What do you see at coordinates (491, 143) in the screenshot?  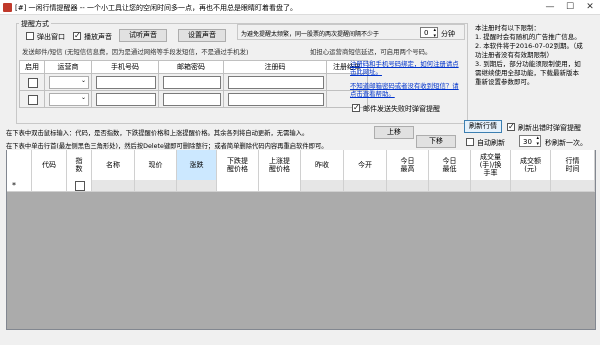 I see `auto-refresh-label: 自动刷新` at bounding box center [491, 143].